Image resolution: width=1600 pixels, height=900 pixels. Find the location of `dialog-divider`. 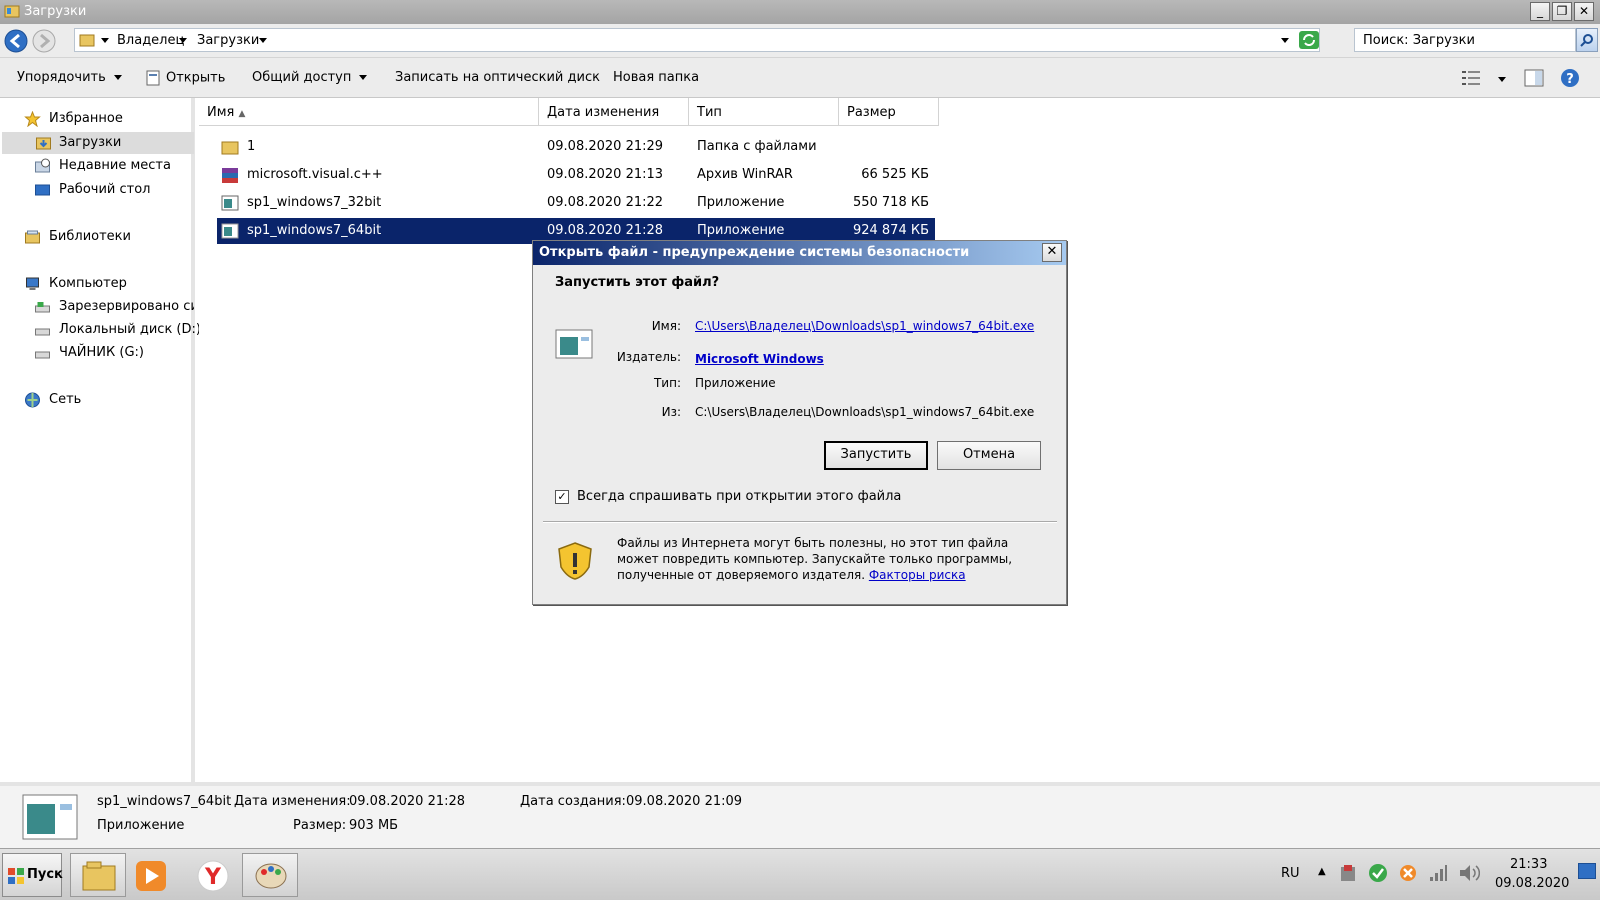

dialog-divider is located at coordinates (800, 522).